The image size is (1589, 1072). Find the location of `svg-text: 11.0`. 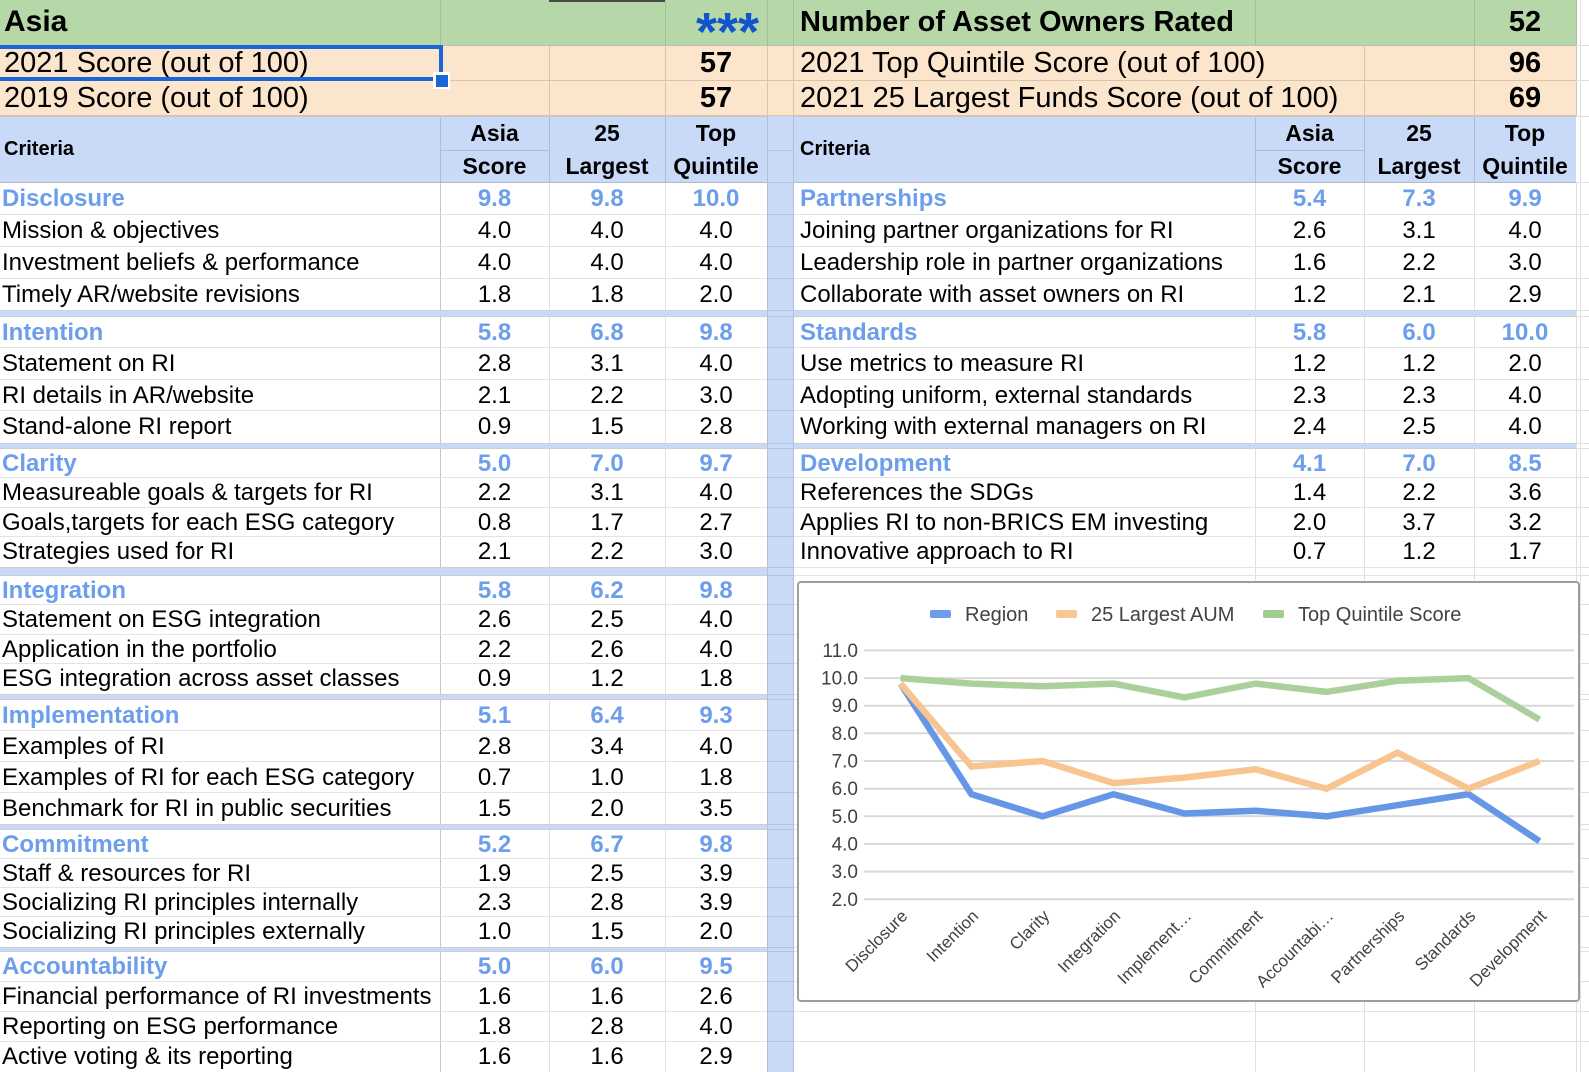

svg-text: 11.0 is located at coordinates (840, 651).